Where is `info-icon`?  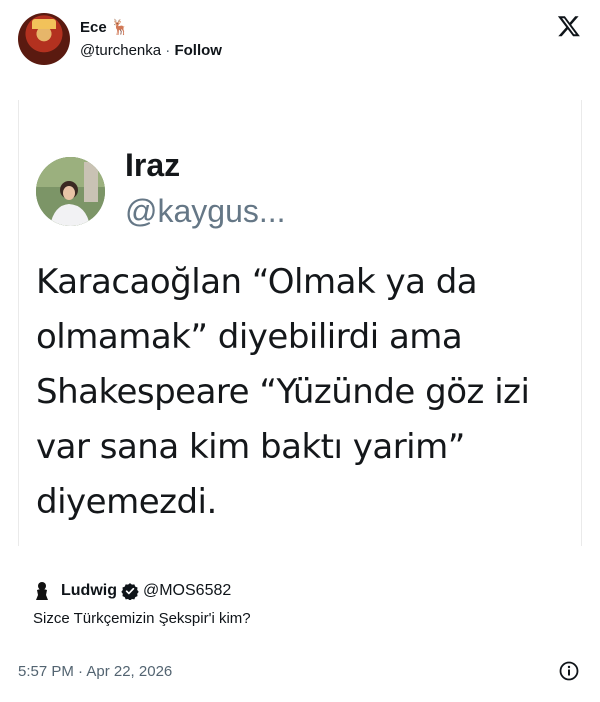 info-icon is located at coordinates (569, 671).